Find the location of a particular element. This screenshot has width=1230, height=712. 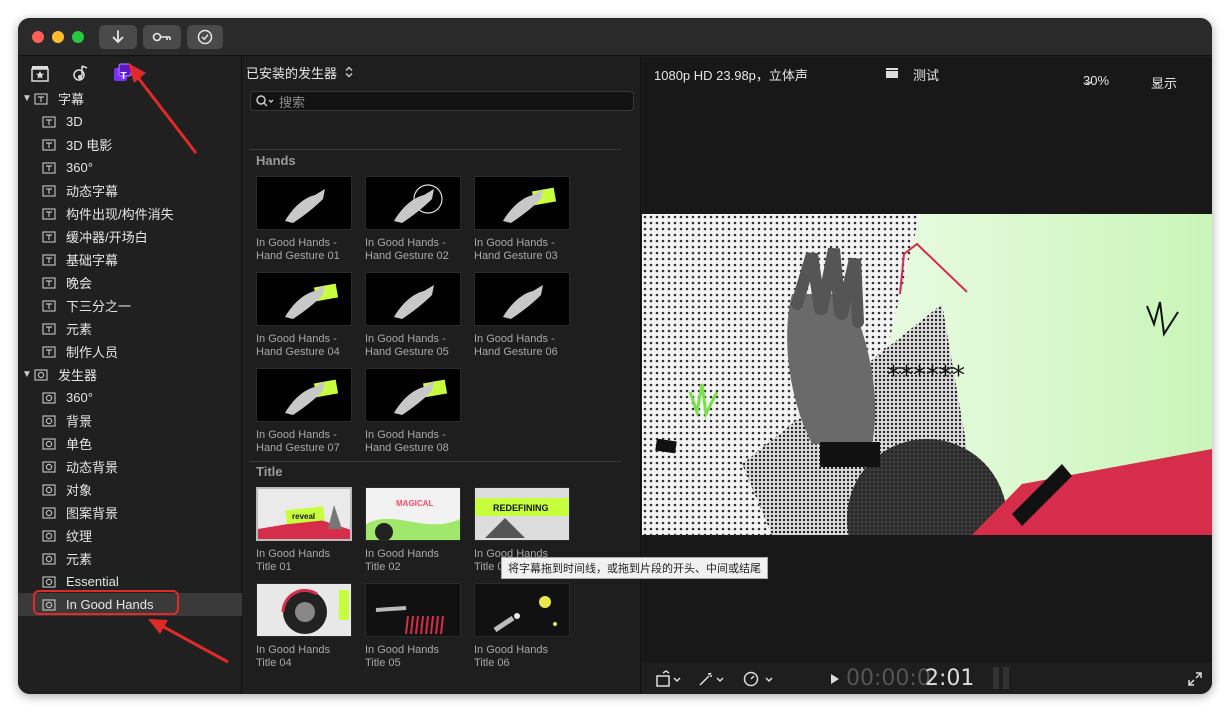

play-icon is located at coordinates (835, 679).